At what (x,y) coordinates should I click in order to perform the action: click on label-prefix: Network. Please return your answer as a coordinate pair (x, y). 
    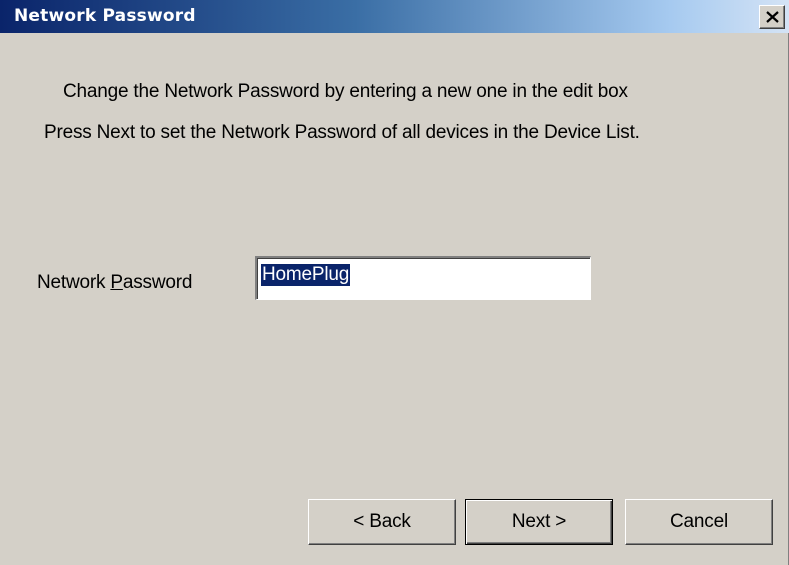
    Looking at the image, I should click on (74, 282).